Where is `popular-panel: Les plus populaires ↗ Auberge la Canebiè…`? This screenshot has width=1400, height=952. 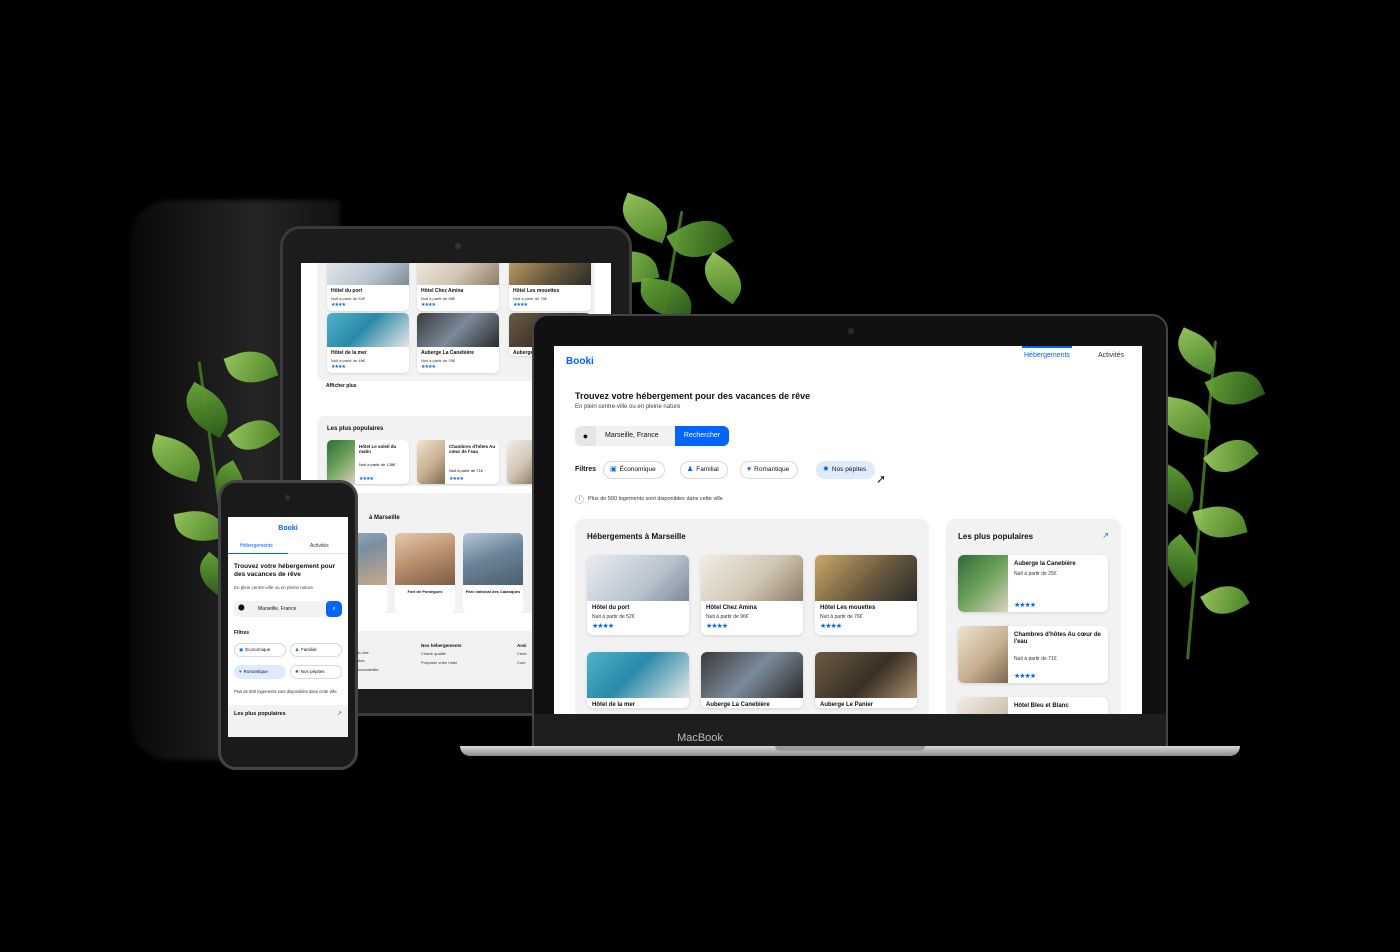
popular-panel: Les plus populaires ↗ Auberge la Canebiè… is located at coordinates (1033, 616).